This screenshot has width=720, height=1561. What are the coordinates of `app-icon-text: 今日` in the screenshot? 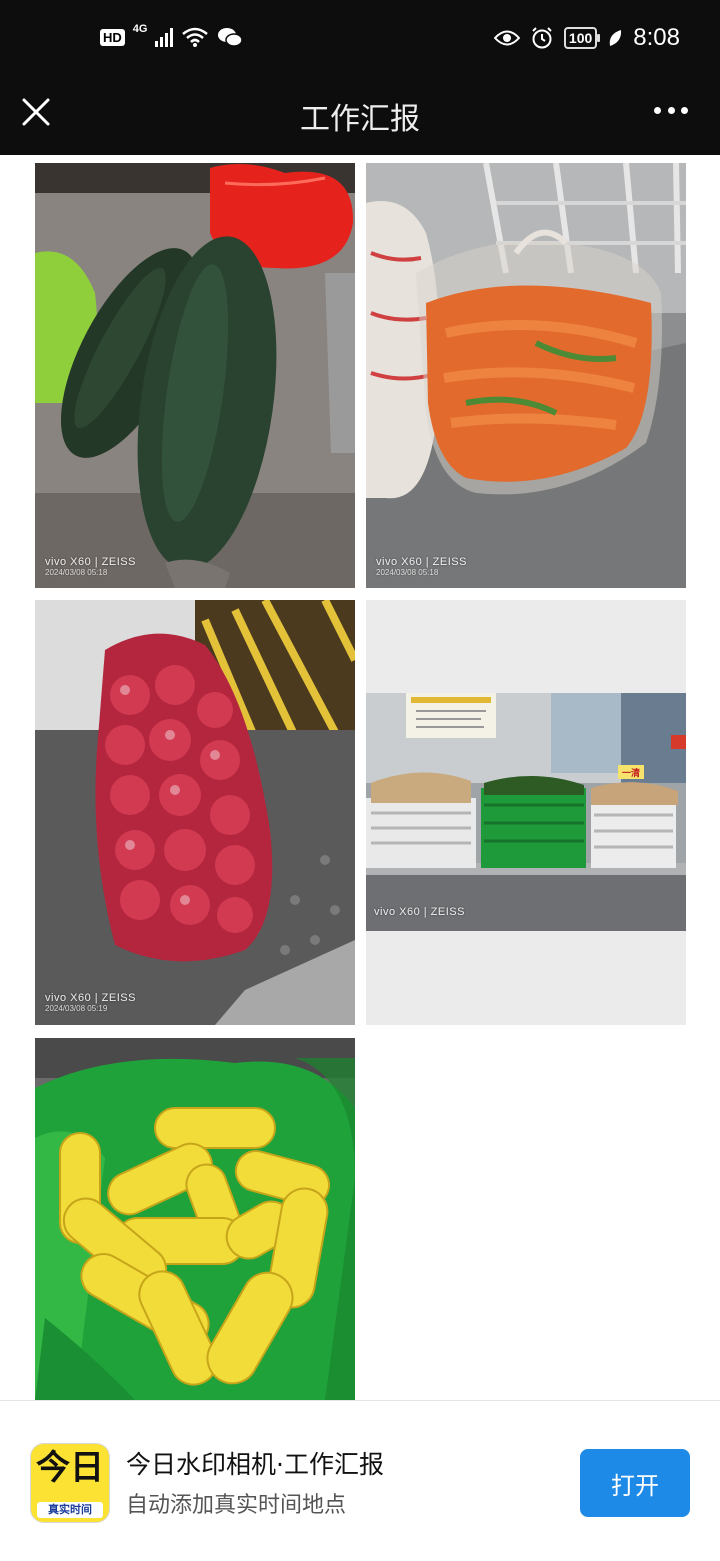 It's located at (70, 1468).